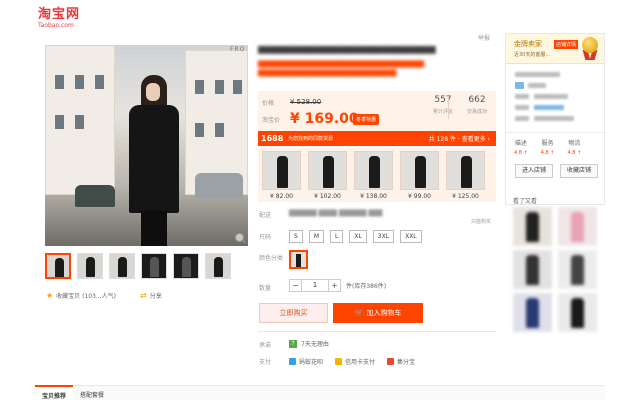  I want to click on similar-item: ¥ 99.00, so click(419, 175).